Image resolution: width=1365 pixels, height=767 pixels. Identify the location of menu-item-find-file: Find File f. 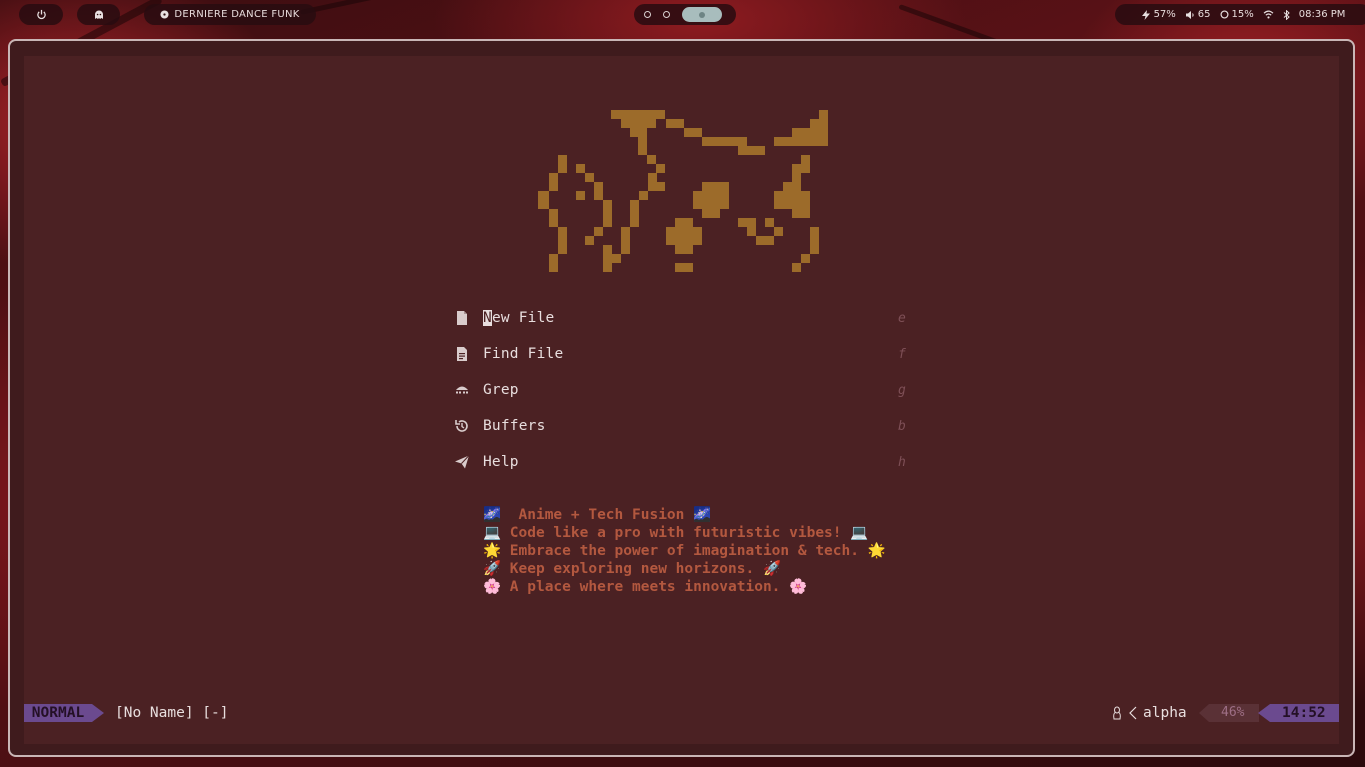
(684, 354).